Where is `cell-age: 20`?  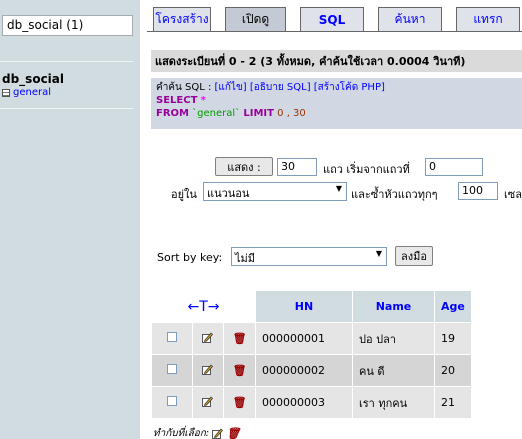
cell-age: 20 is located at coordinates (453, 370).